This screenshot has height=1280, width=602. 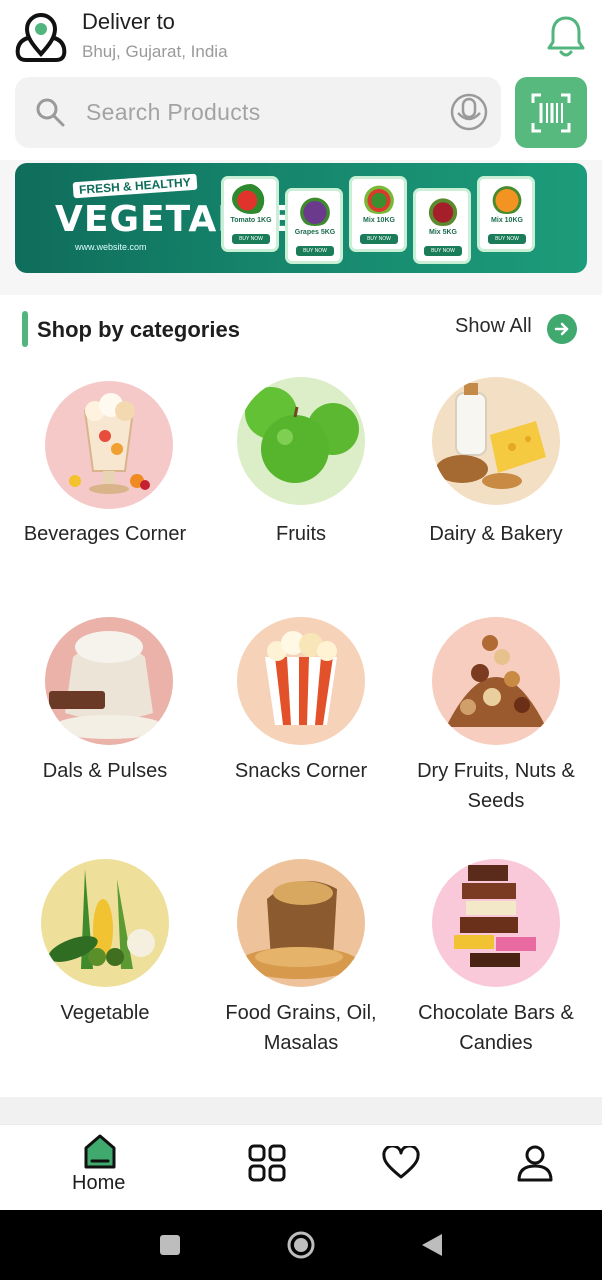 What do you see at coordinates (251, 199) in the screenshot?
I see `tomato-image` at bounding box center [251, 199].